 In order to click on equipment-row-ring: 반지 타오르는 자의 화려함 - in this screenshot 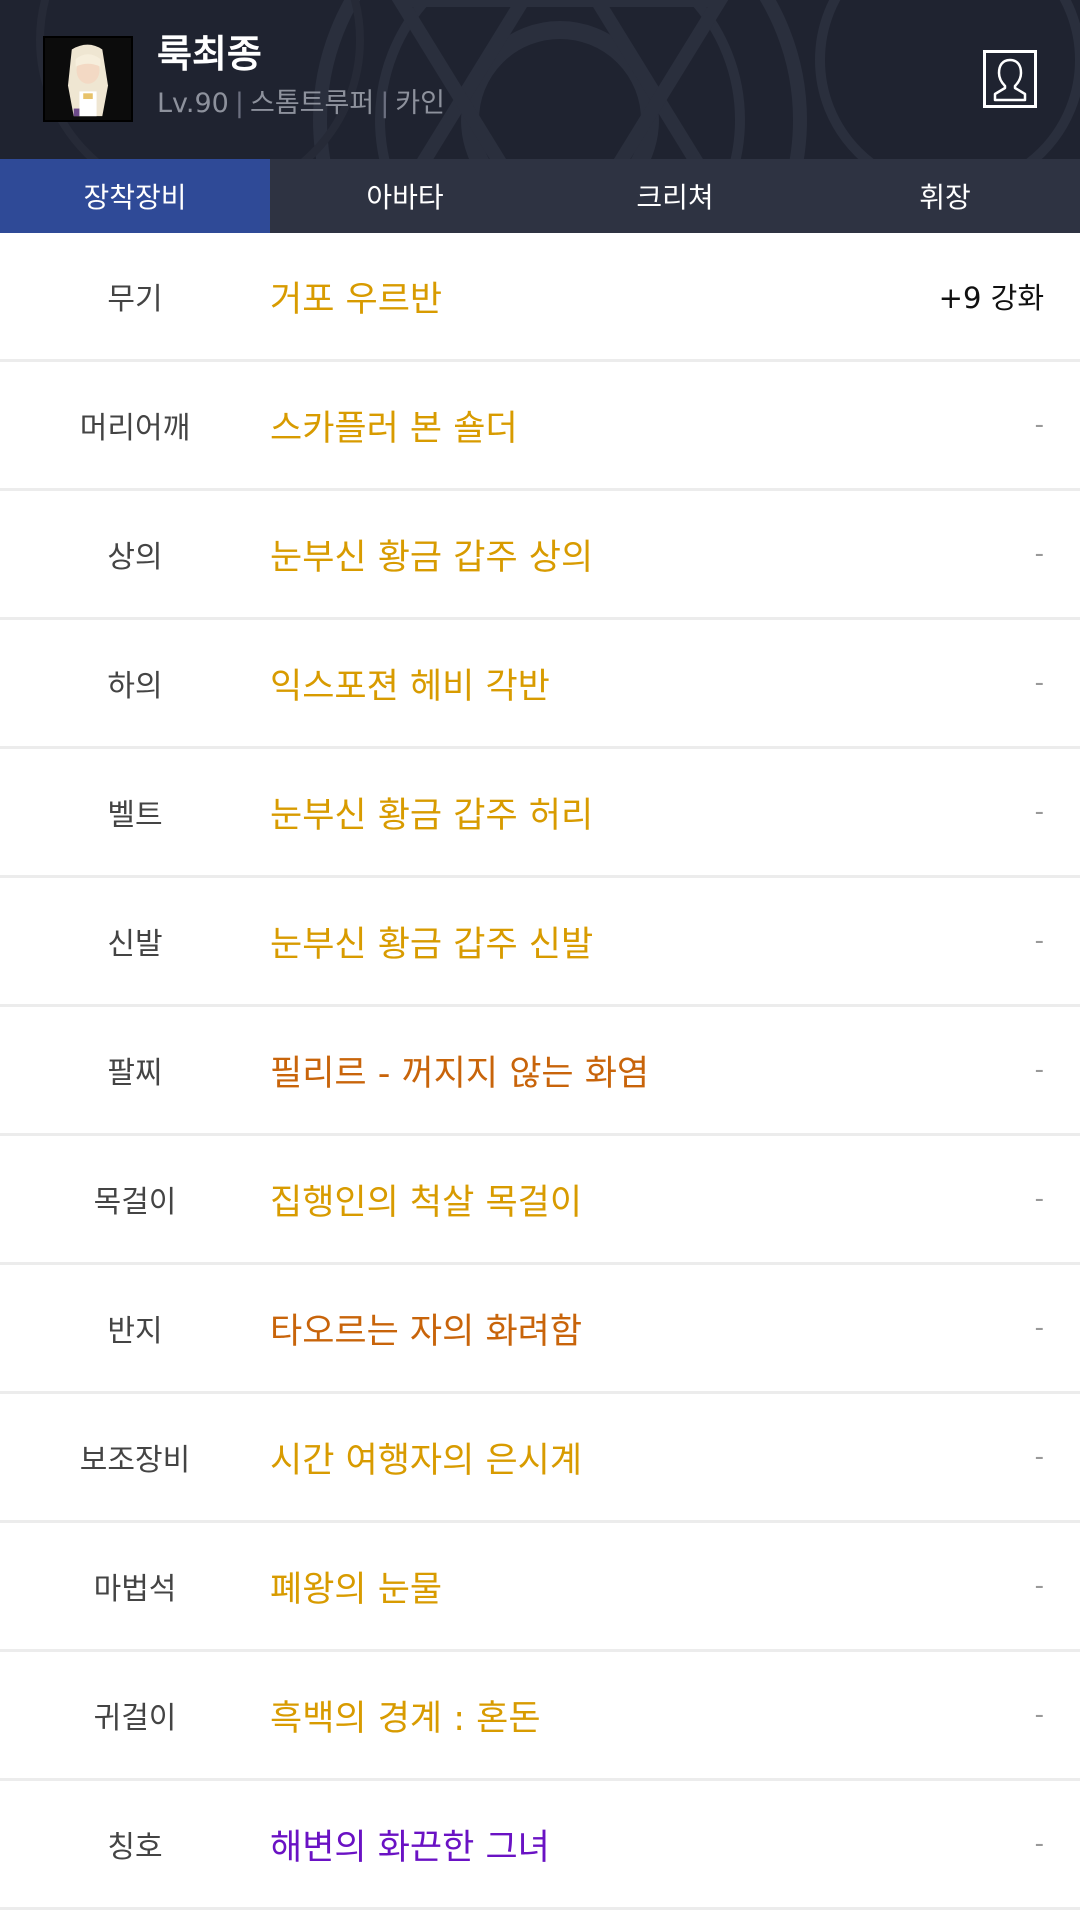, I will do `click(540, 1329)`.